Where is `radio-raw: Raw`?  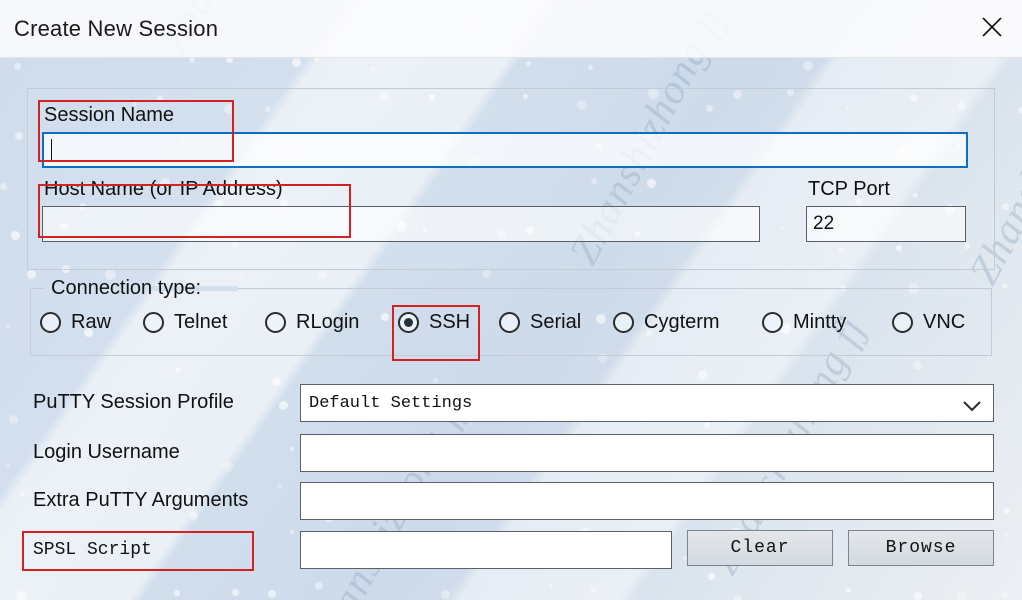
radio-raw: Raw is located at coordinates (75, 322).